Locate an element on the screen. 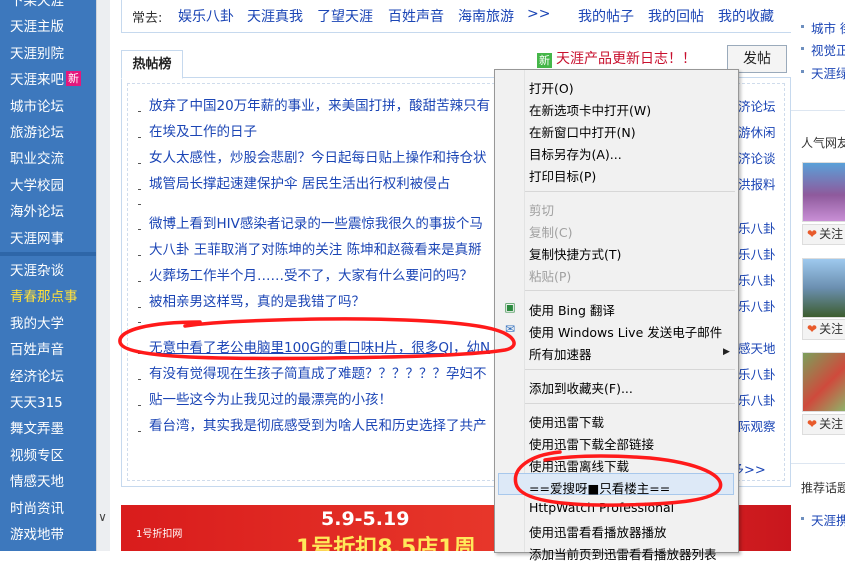 The height and width of the screenshot is (563, 845). update-log-link: 新天涯产品更新日志！！ is located at coordinates (616, 58).